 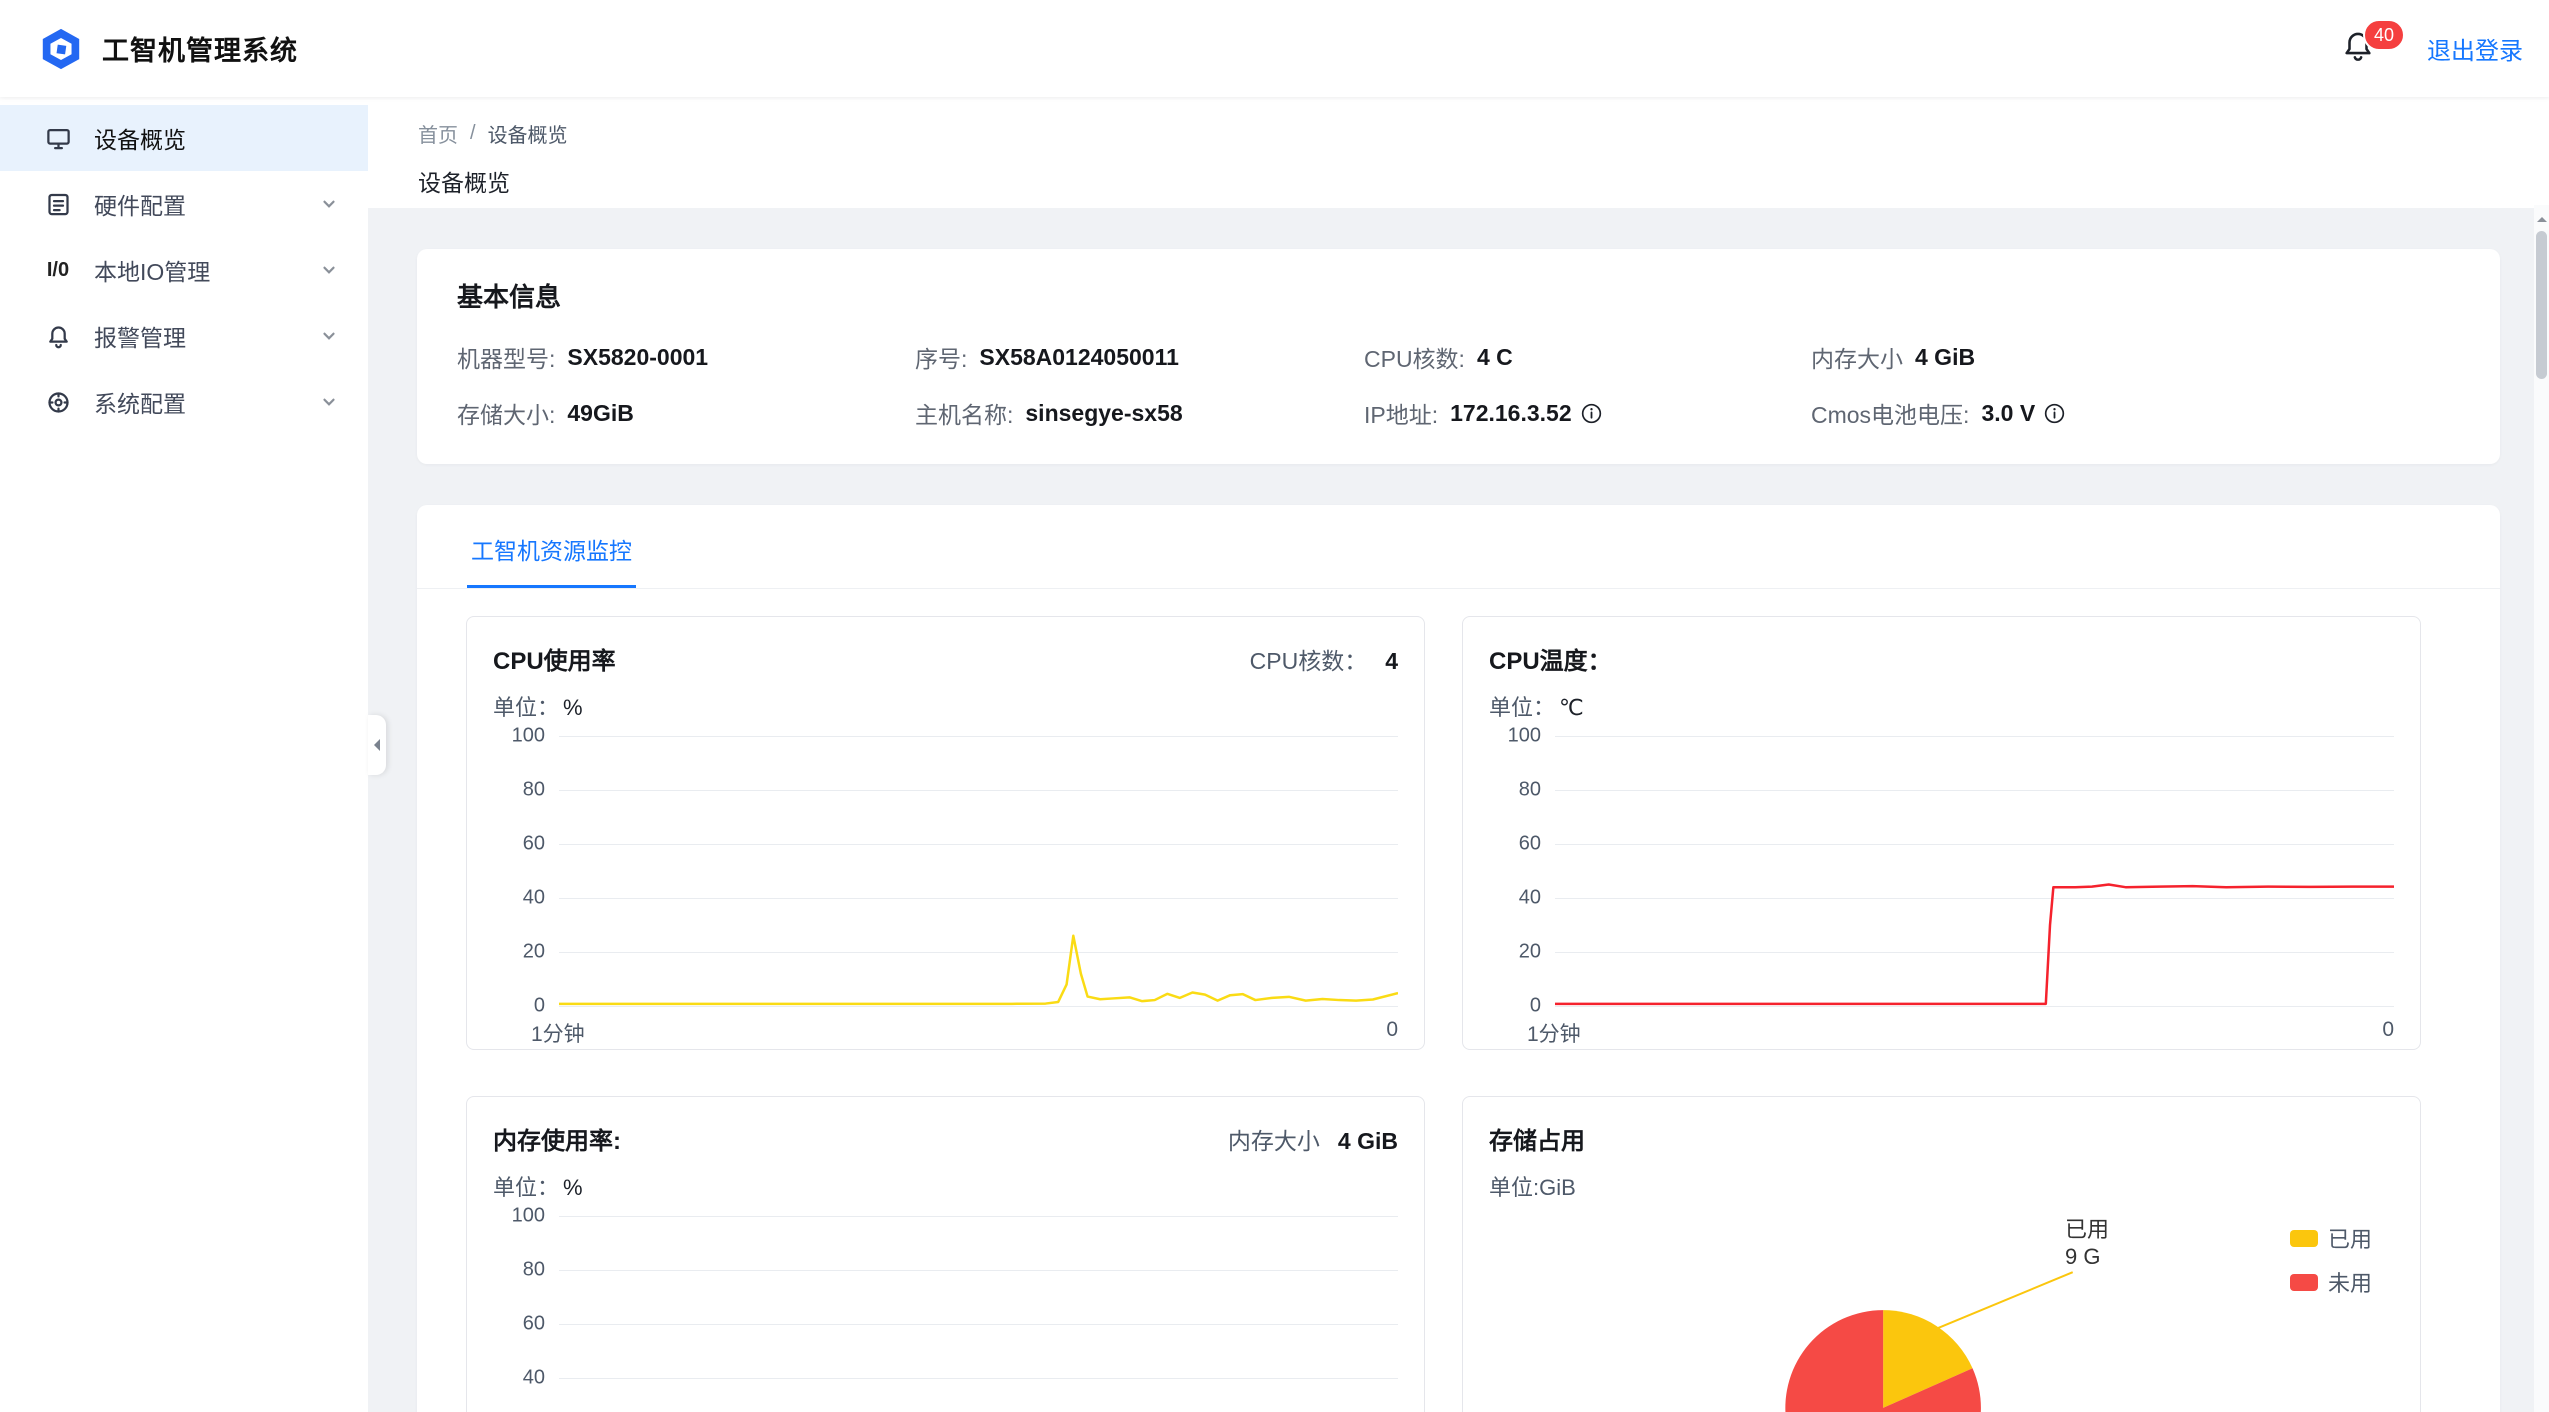 What do you see at coordinates (1941, 871) in the screenshot?
I see `cpu-temperature-plot: 100 80 60 40 20 0` at bounding box center [1941, 871].